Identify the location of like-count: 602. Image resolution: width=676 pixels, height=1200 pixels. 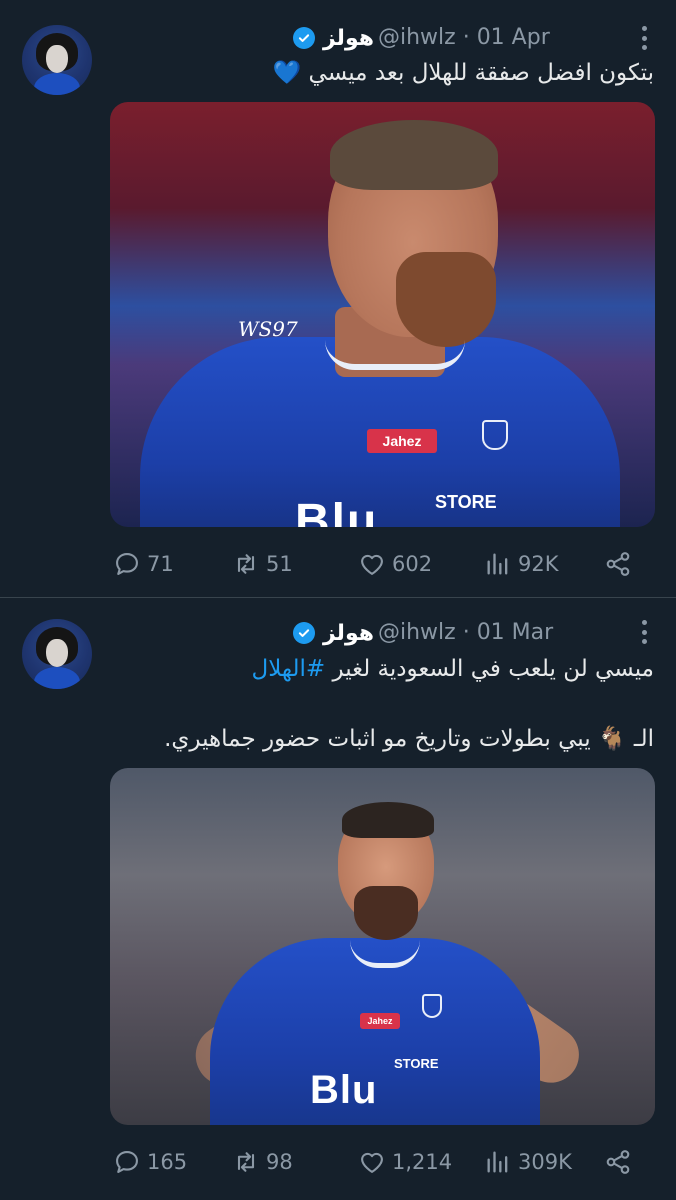
(412, 564).